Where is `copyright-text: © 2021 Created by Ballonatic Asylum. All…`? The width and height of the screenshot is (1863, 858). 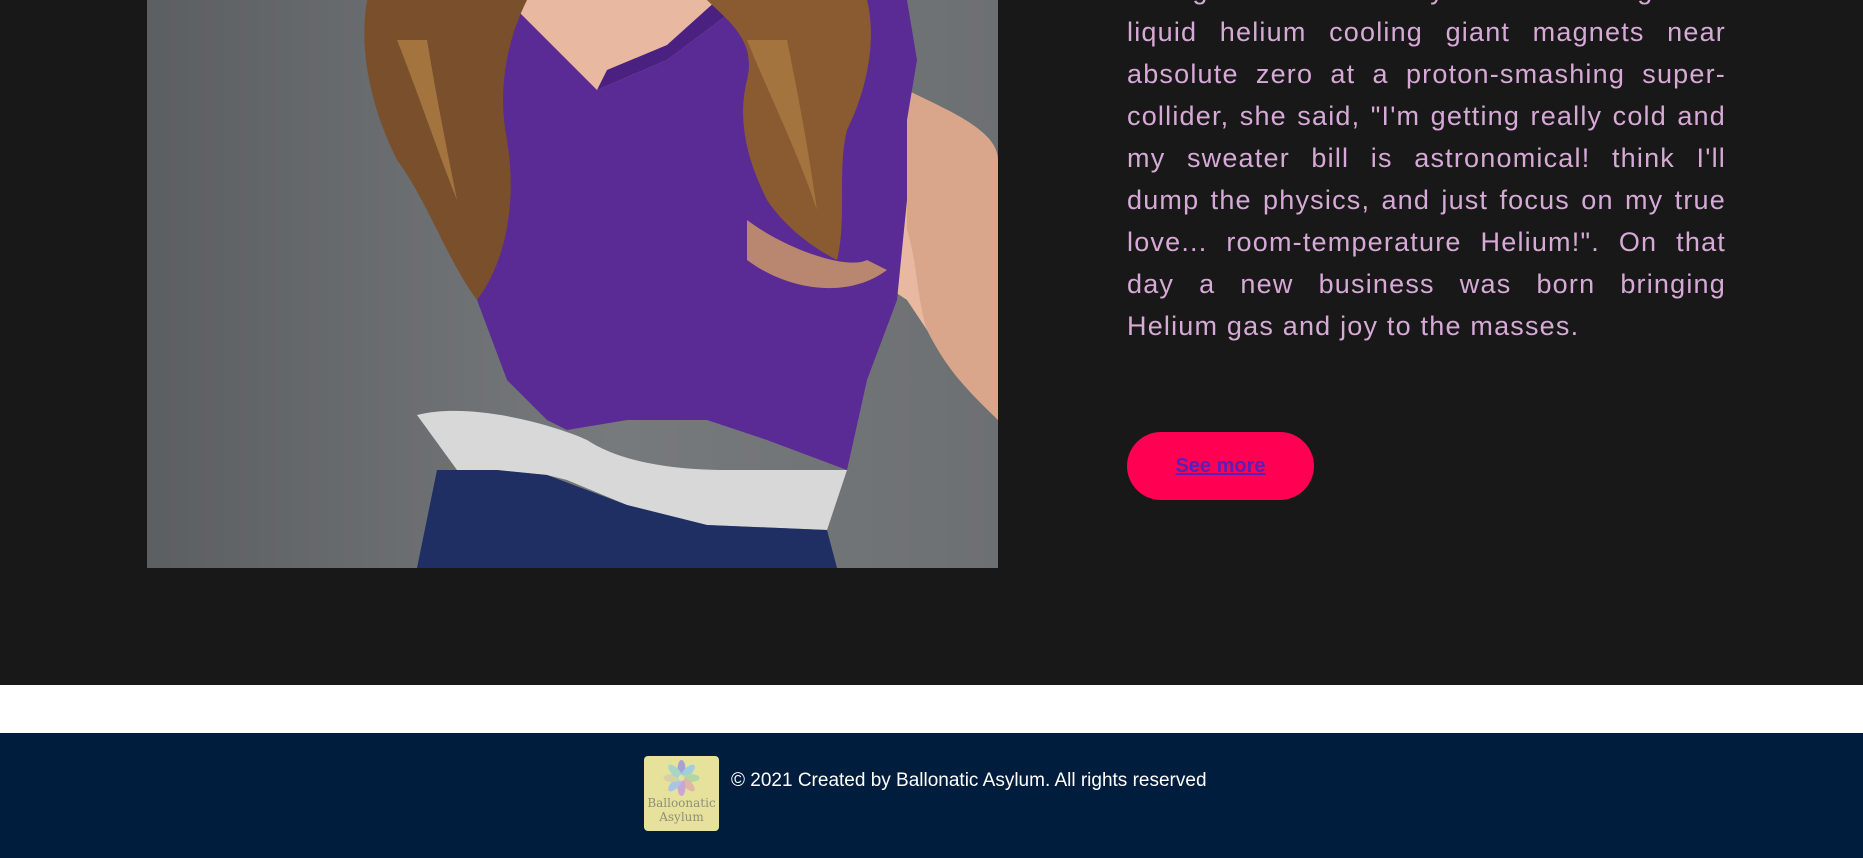
copyright-text: © 2021 Created by Ballonatic Asylum. All… is located at coordinates (969, 780).